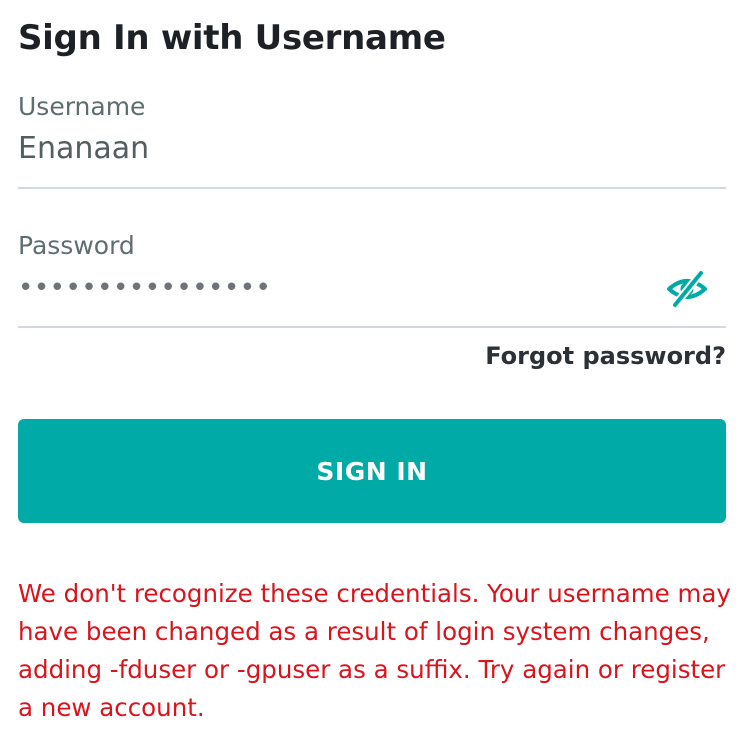 This screenshot has height=742, width=755. Describe the element at coordinates (232, 38) in the screenshot. I see `page-title: Sign In with Username` at that location.